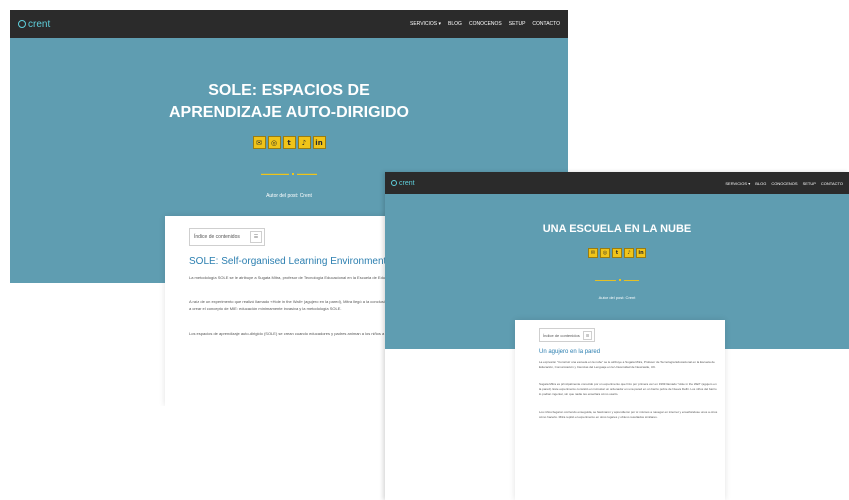 This screenshot has height=500, width=849. What do you see at coordinates (617, 297) in the screenshot?
I see `post-author: Autor del post: Crent` at bounding box center [617, 297].